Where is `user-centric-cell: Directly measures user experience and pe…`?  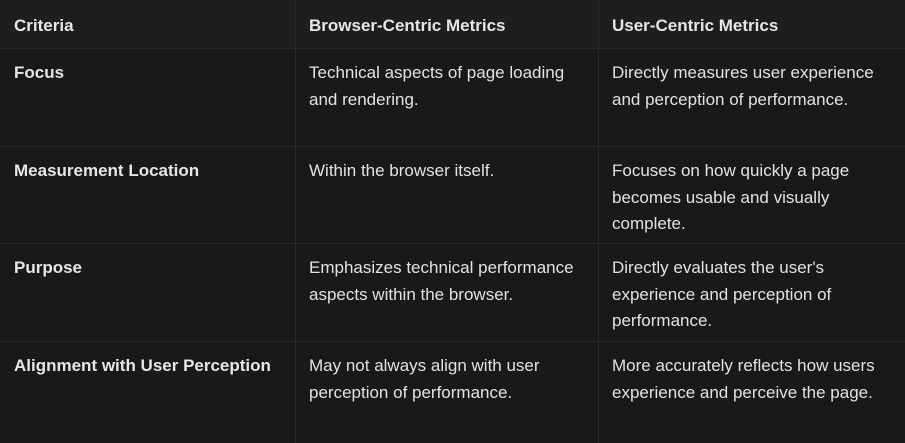
user-centric-cell: Directly measures user experience and pe… is located at coordinates (743, 86).